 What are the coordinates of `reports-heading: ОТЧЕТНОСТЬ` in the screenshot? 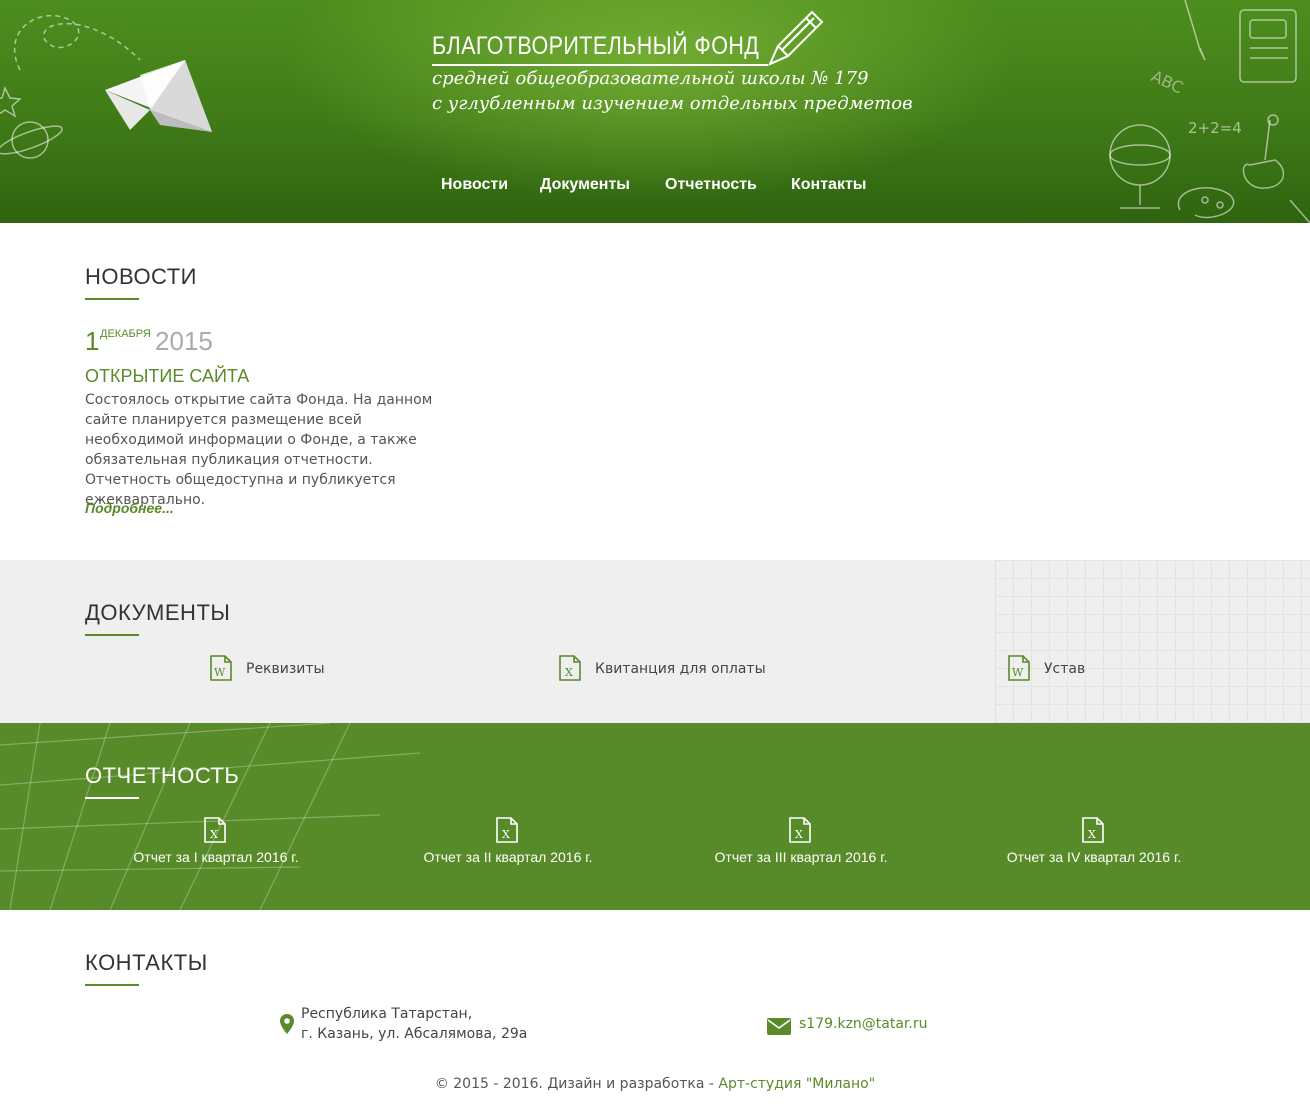 It's located at (162, 775).